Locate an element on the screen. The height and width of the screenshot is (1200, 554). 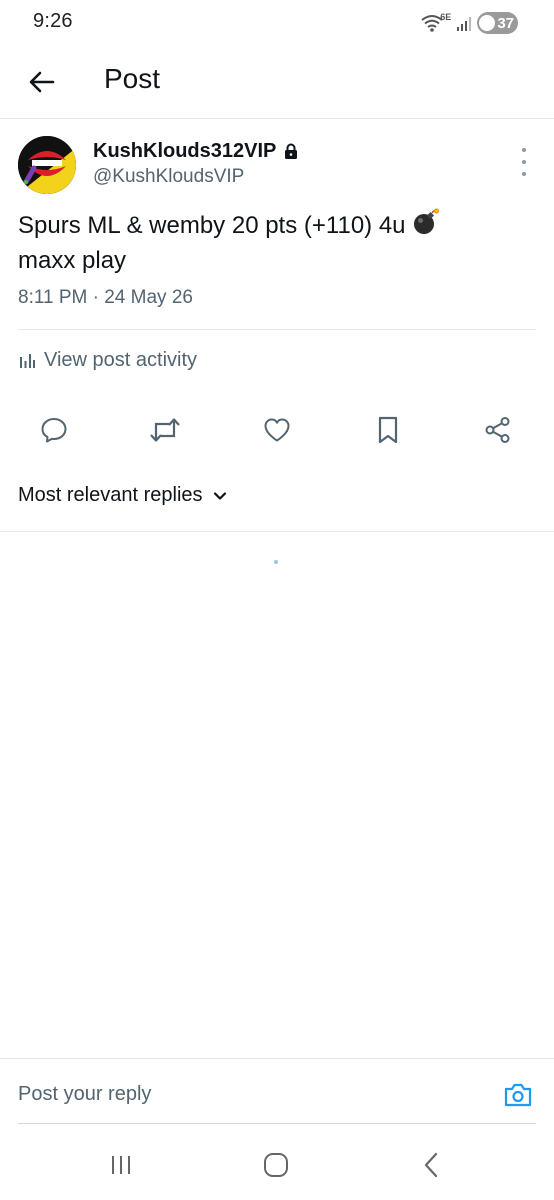
analytics-icon is located at coordinates (27, 360).